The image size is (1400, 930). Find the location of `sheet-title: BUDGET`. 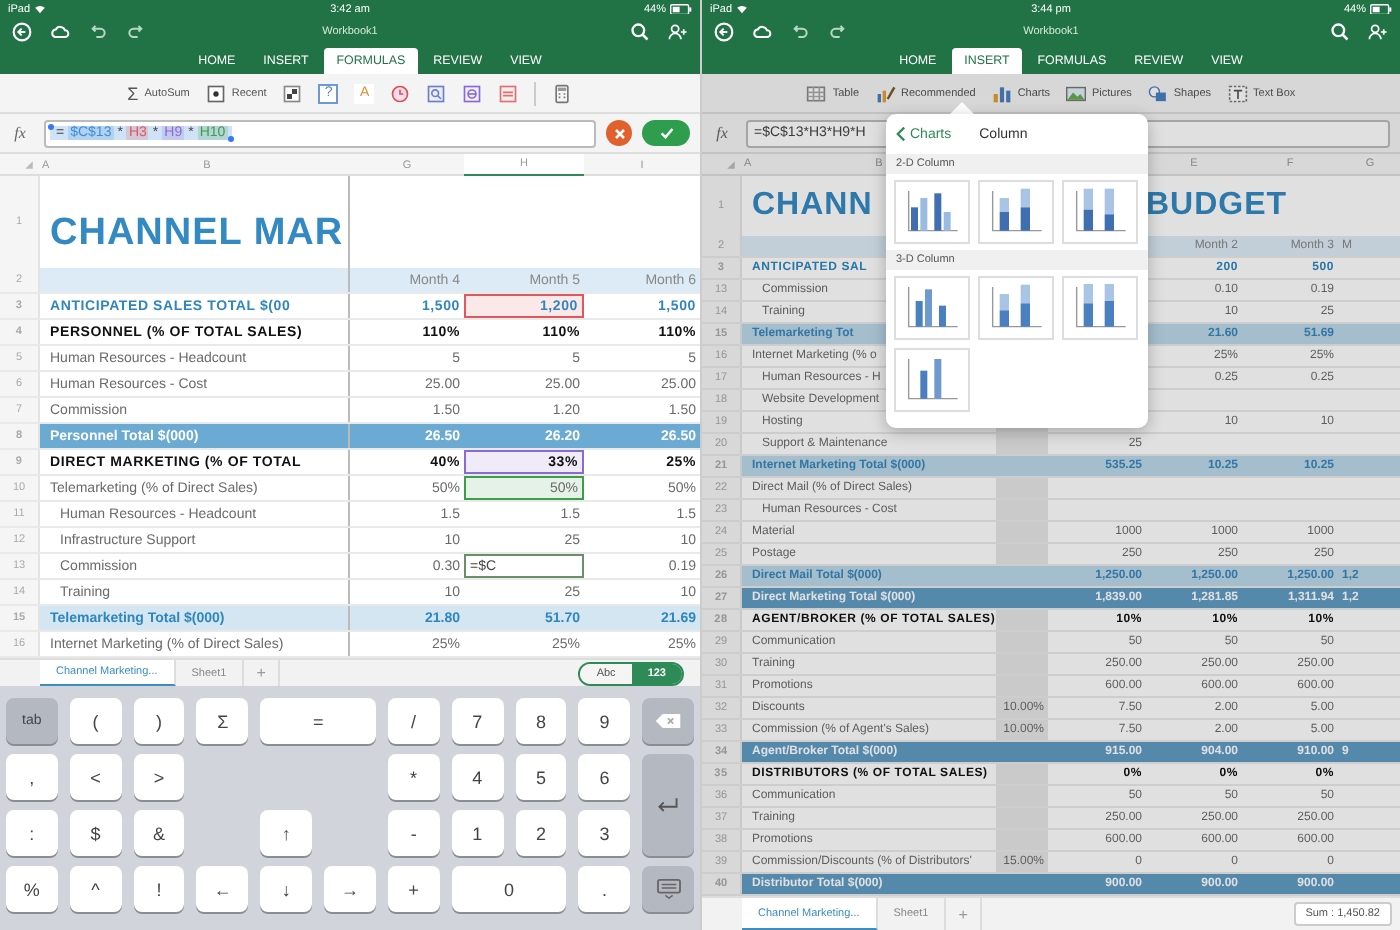

sheet-title: BUDGET is located at coordinates (1217, 206).